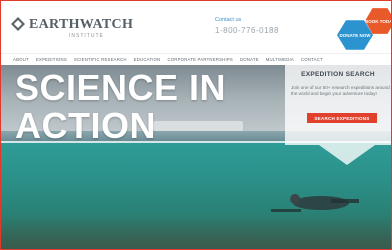 The height and width of the screenshot is (250, 392). What do you see at coordinates (85, 125) in the screenshot?
I see `hero-headline-line2: ACTION` at bounding box center [85, 125].